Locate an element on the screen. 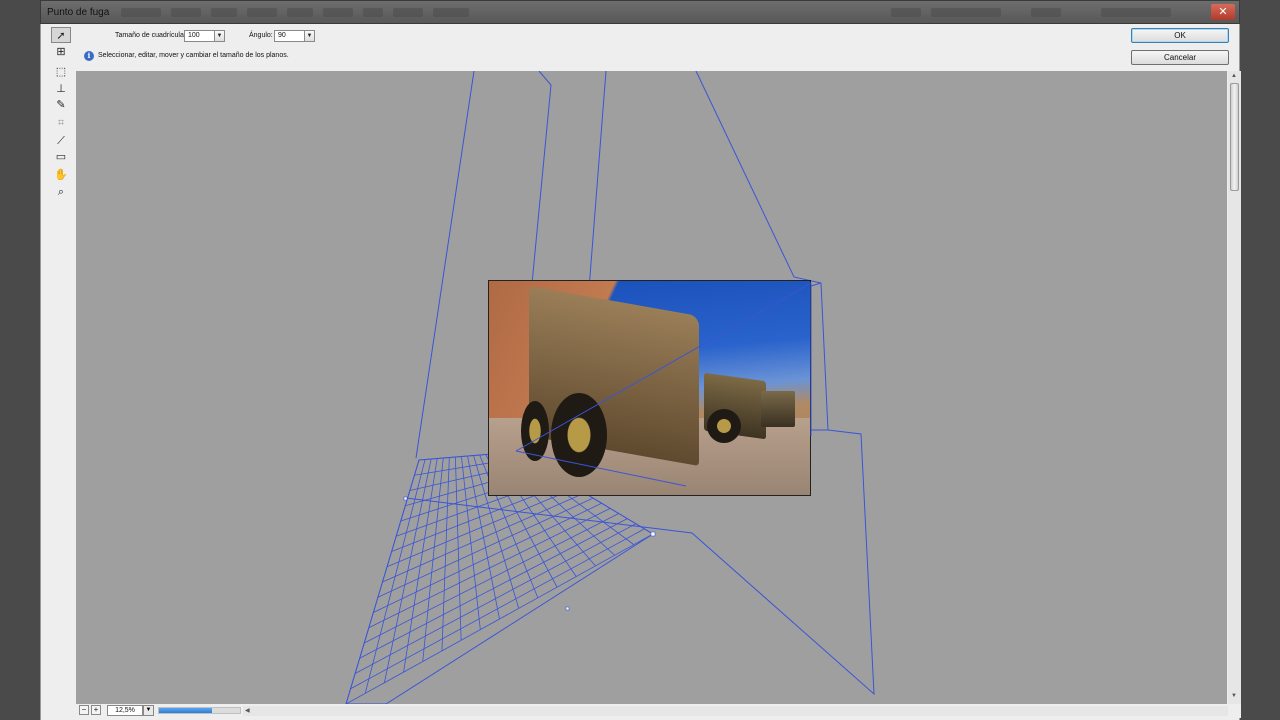 This screenshot has width=1280, height=720. tool-palette: ➚ ⊞ ⬚ ⊥ ✎ ⌗ ⟋ ▭ ✋ ⌕ is located at coordinates (61, 117).